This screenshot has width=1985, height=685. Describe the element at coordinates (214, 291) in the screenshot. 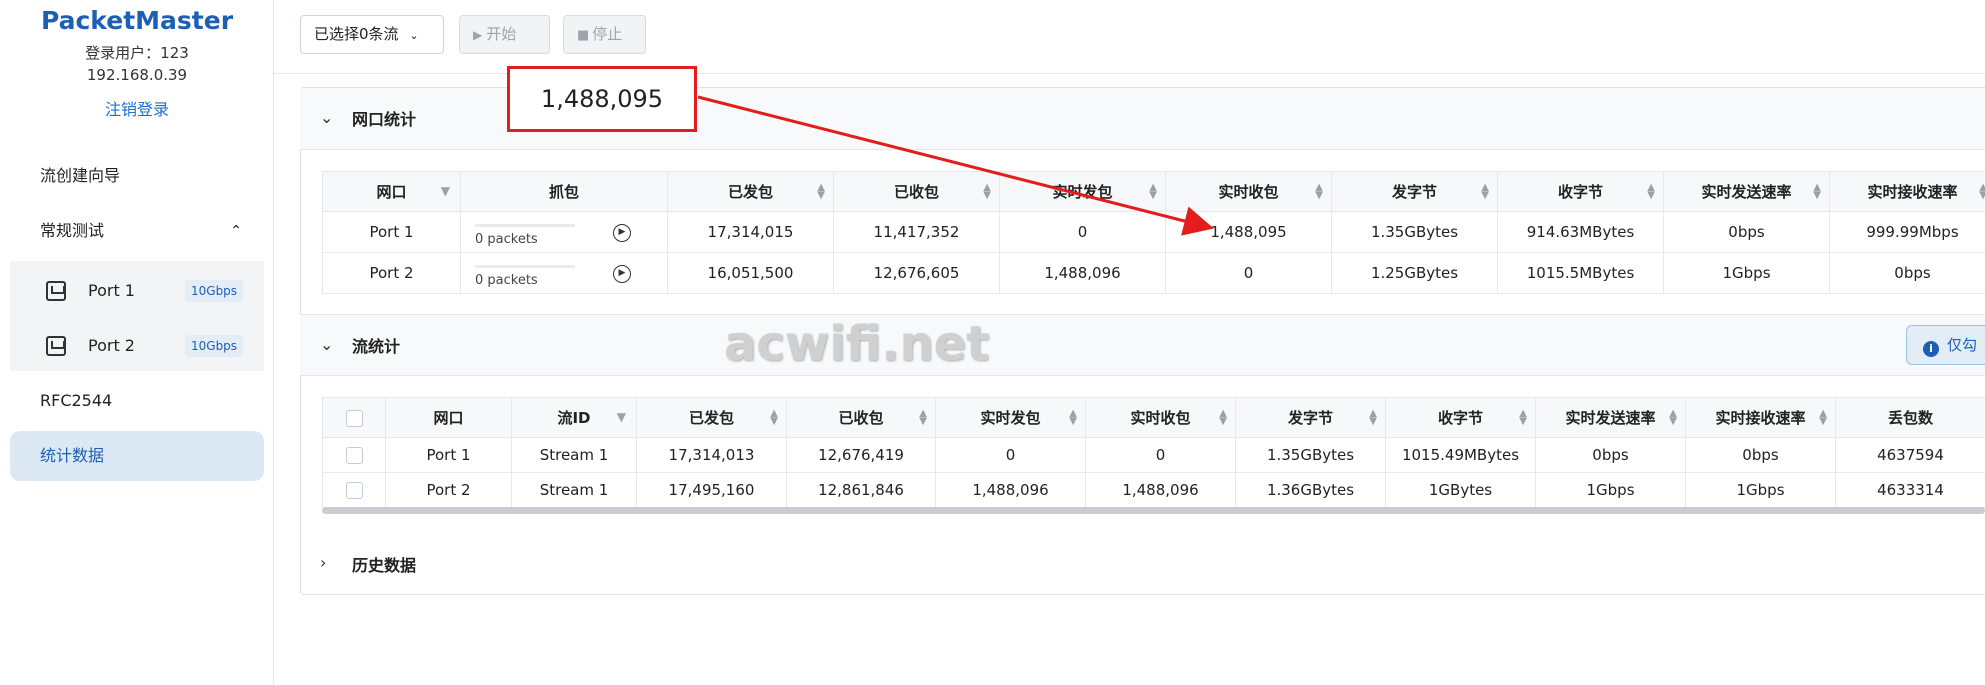

I see `port-1-speed-badge: 10Gbps` at that location.